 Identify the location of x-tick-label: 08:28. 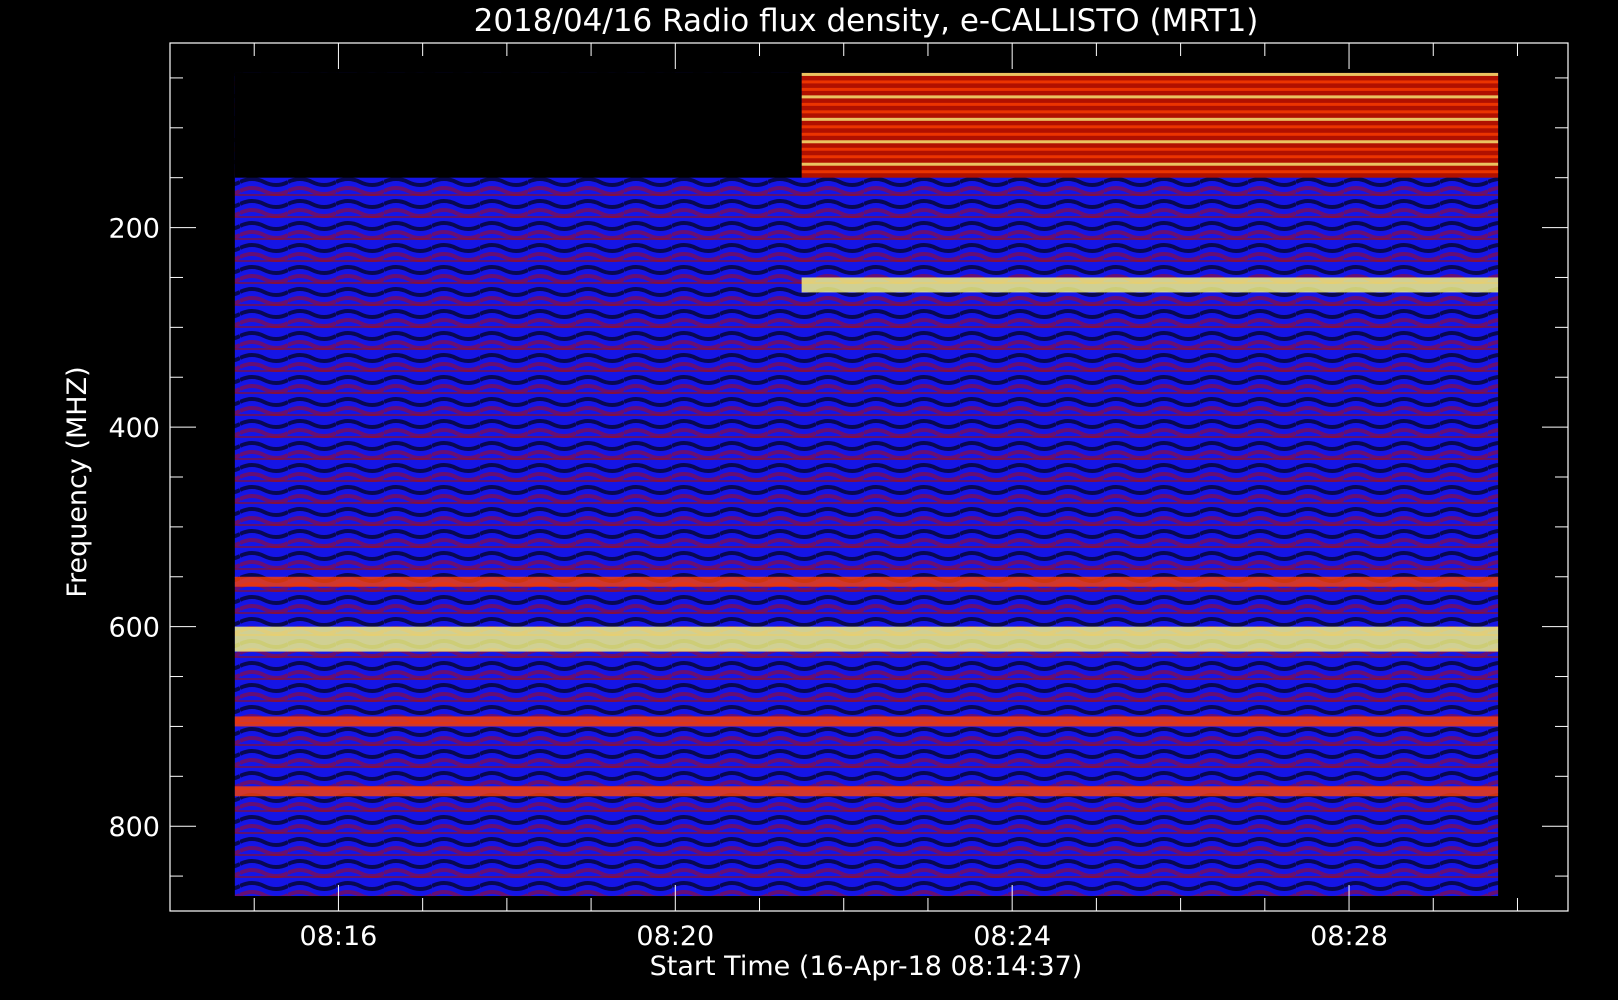
(1349, 936).